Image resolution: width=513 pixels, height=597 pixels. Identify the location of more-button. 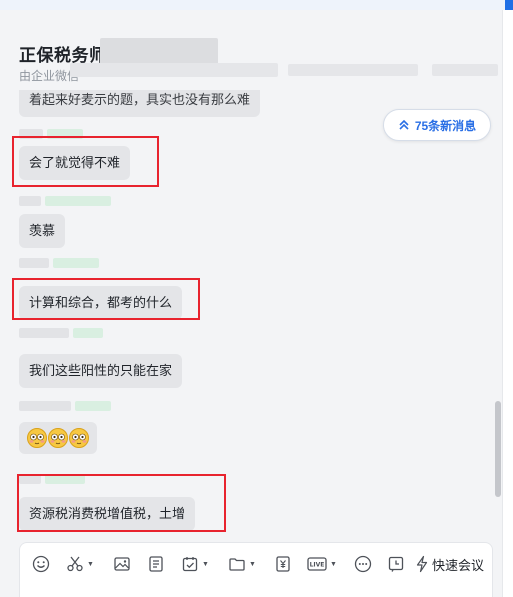
(363, 564).